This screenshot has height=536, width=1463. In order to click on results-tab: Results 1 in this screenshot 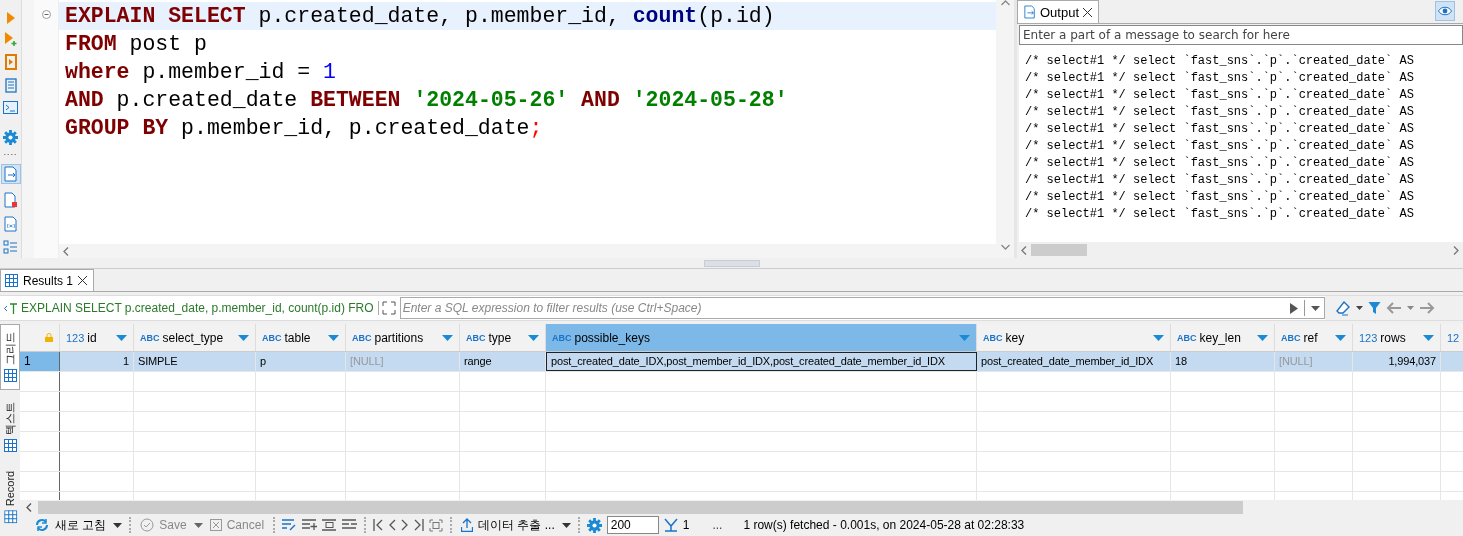, I will do `click(47, 280)`.